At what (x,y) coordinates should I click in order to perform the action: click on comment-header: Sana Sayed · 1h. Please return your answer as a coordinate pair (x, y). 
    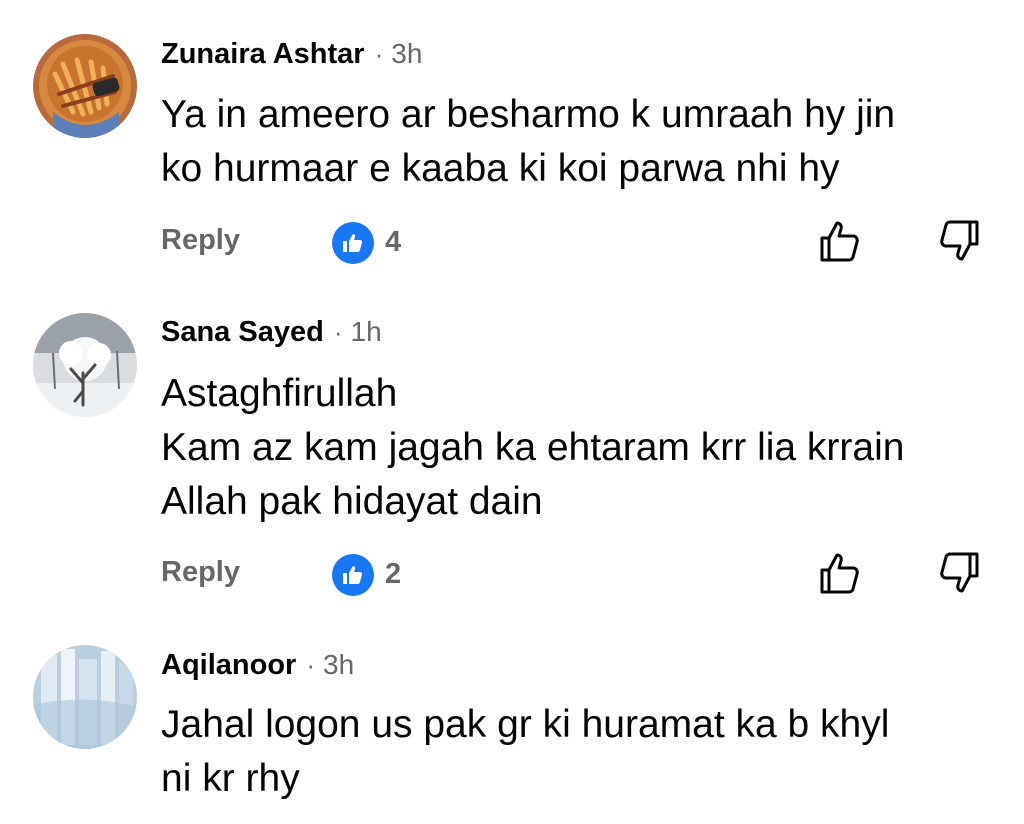
    Looking at the image, I should click on (271, 332).